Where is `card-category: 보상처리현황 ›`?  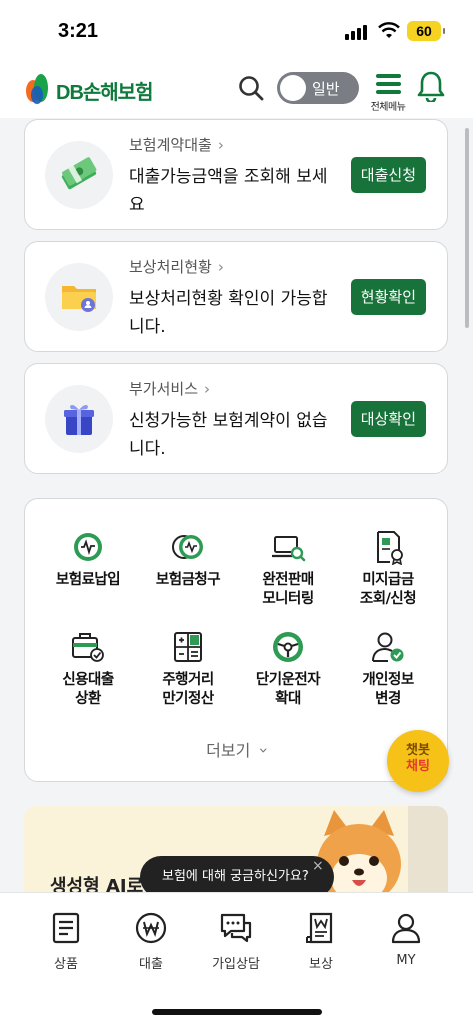
card-category: 보상처리현황 › is located at coordinates (176, 266).